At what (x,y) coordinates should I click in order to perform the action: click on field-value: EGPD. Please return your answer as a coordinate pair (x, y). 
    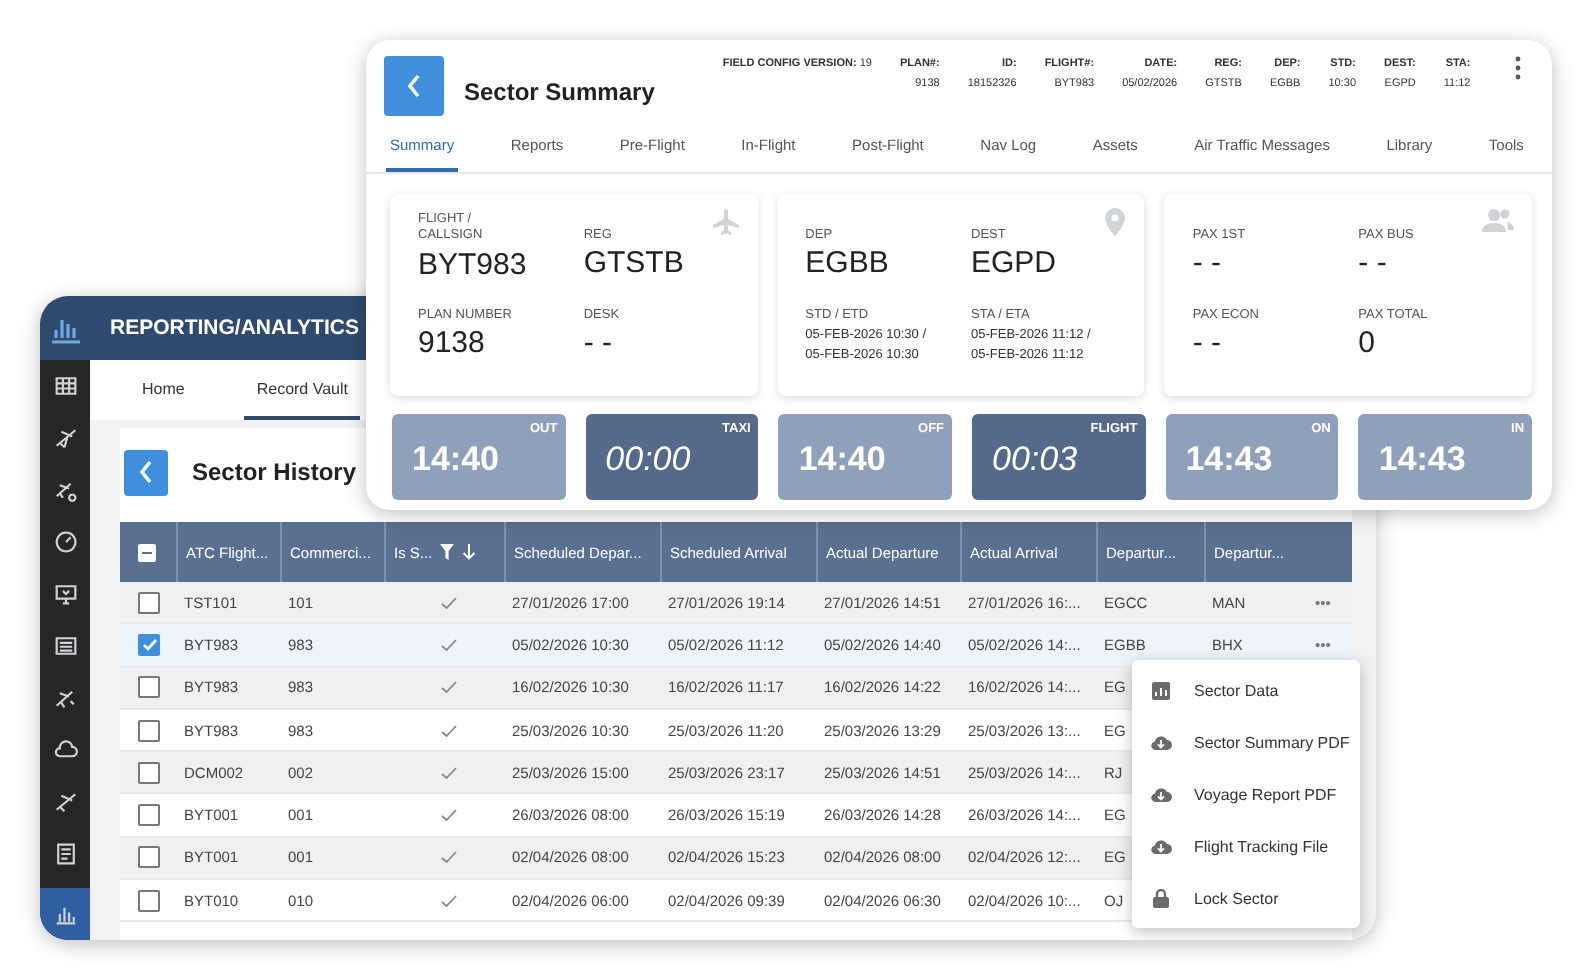
    Looking at the image, I should click on (1015, 263).